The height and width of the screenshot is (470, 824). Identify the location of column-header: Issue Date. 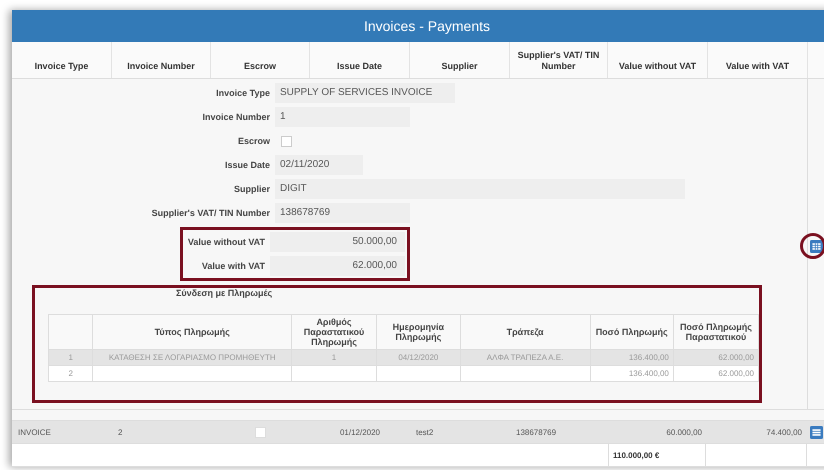
(360, 60).